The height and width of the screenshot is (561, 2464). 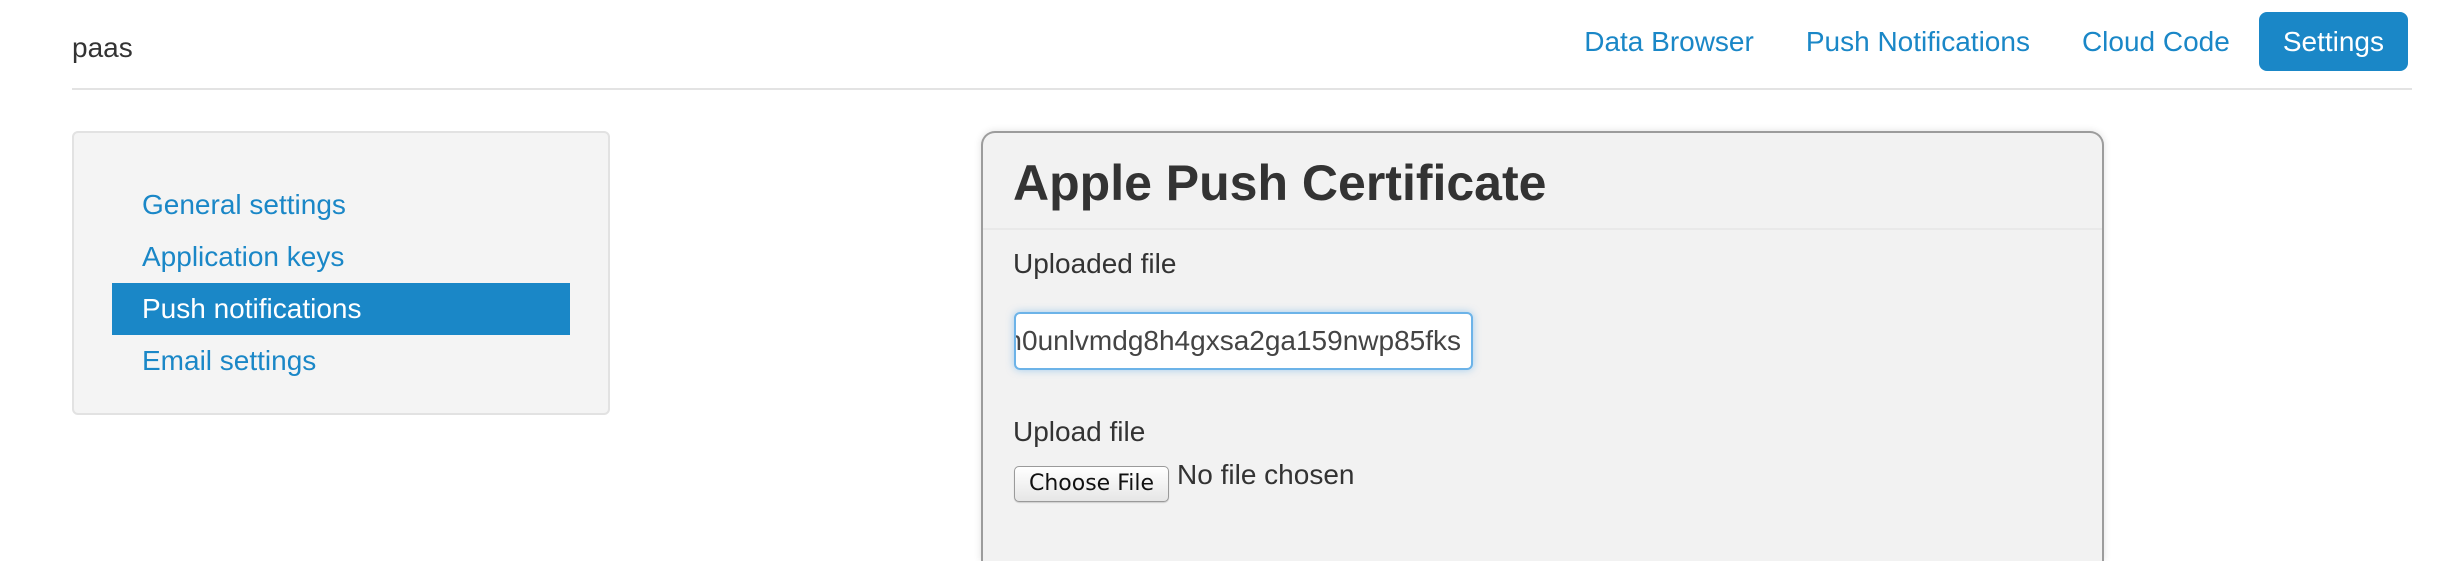 I want to click on nav-settings: Settings, so click(x=2333, y=41).